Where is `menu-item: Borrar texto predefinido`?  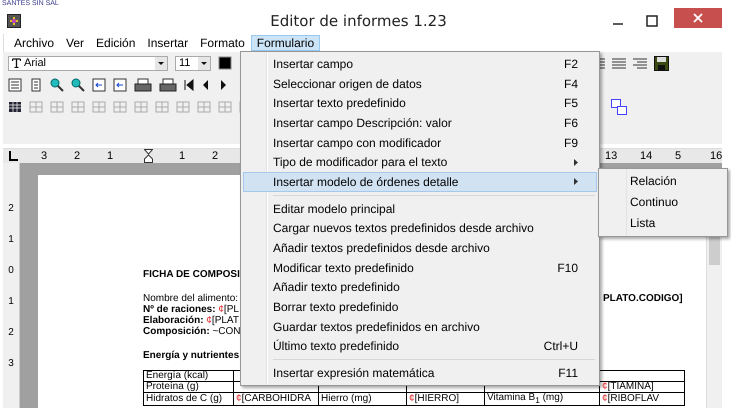 menu-item: Borrar texto predefinido is located at coordinates (420, 307).